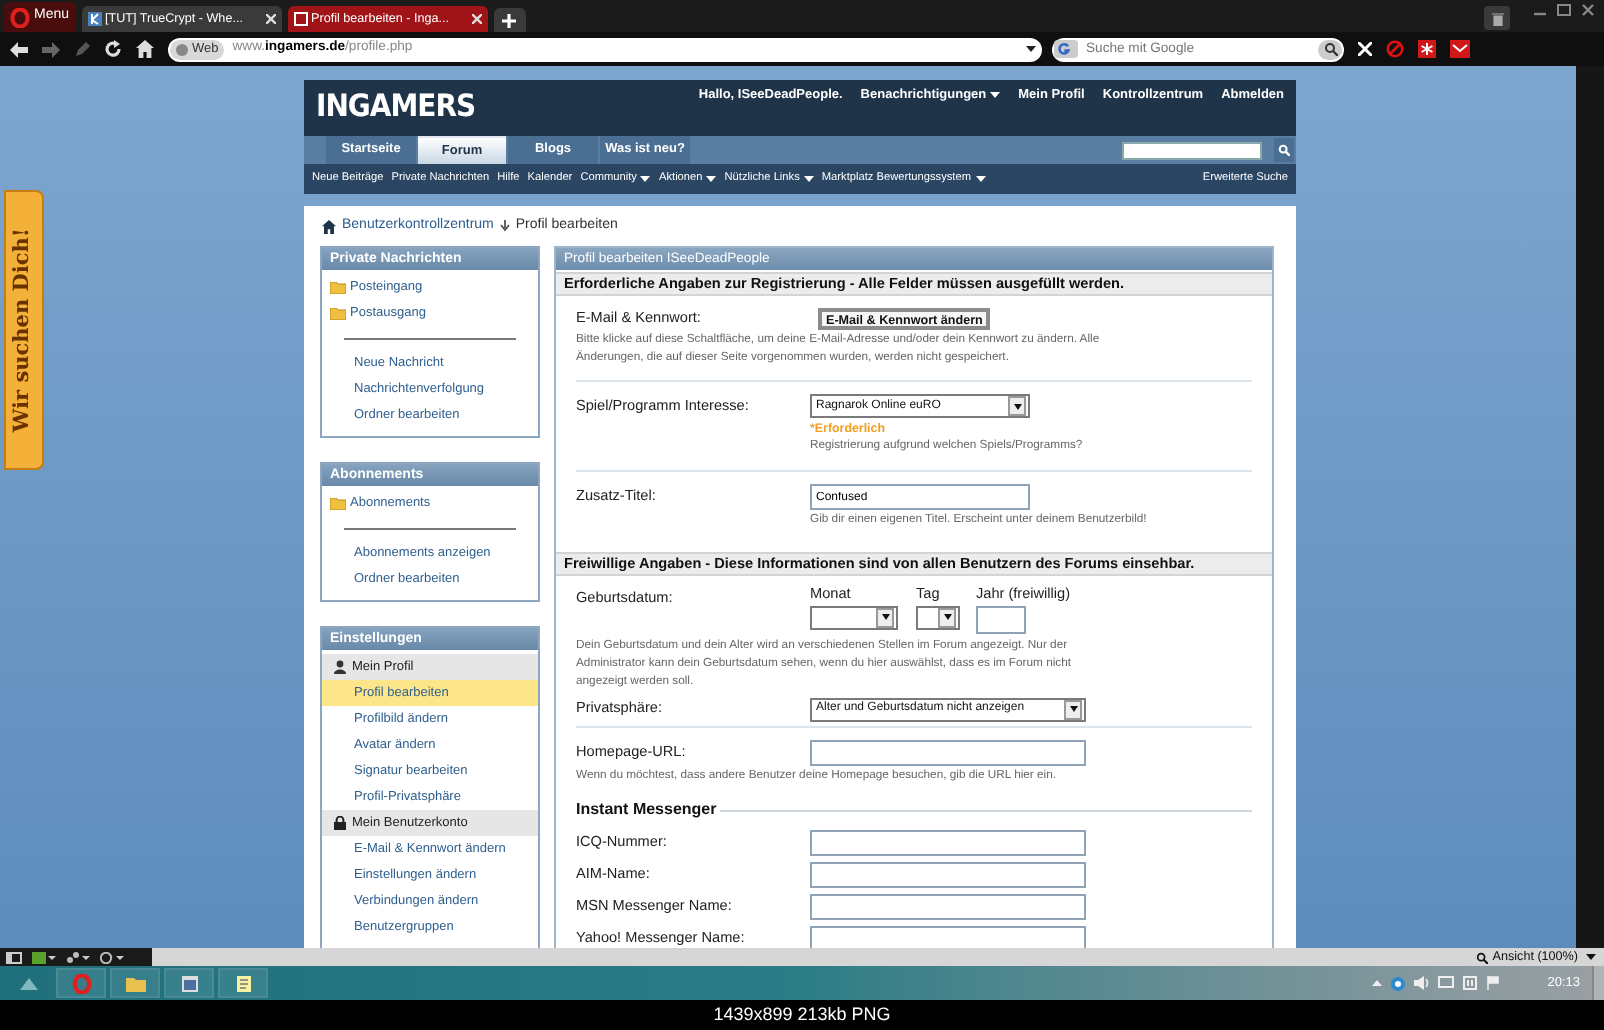 Image resolution: width=1604 pixels, height=1030 pixels. I want to click on window-icon, so click(189, 983).